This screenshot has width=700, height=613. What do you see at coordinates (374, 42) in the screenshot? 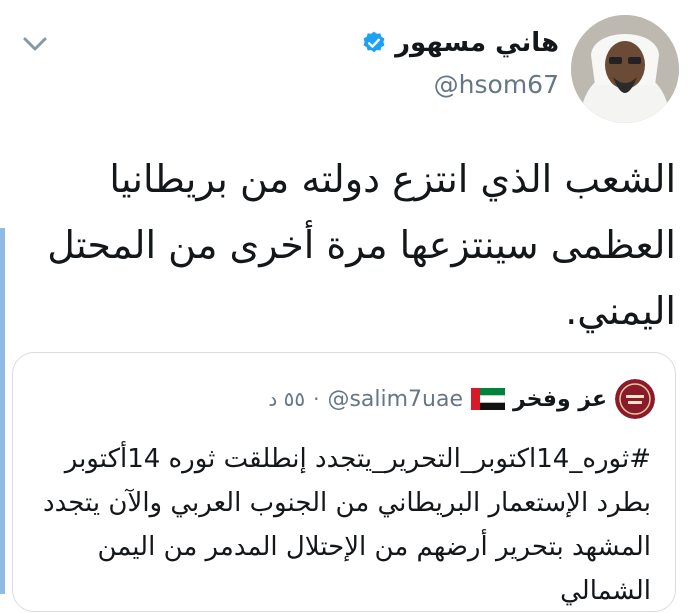
I see `verified-badge-icon` at bounding box center [374, 42].